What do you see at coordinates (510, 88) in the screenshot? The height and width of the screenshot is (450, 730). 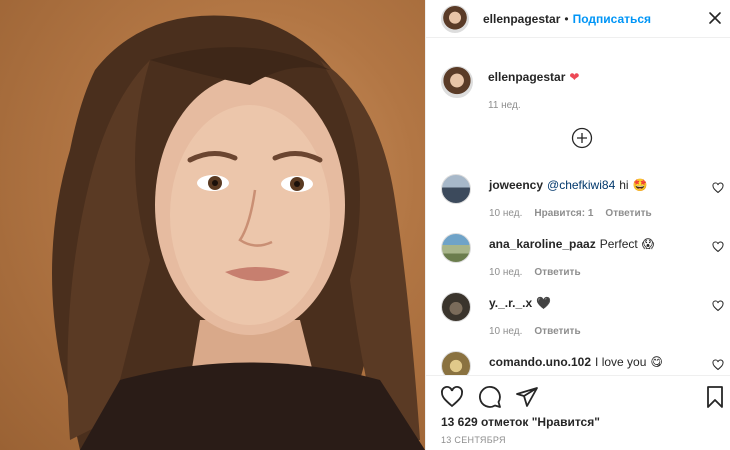 I see `post-caption: ellenpagestar ❤ 11 нед.` at bounding box center [510, 88].